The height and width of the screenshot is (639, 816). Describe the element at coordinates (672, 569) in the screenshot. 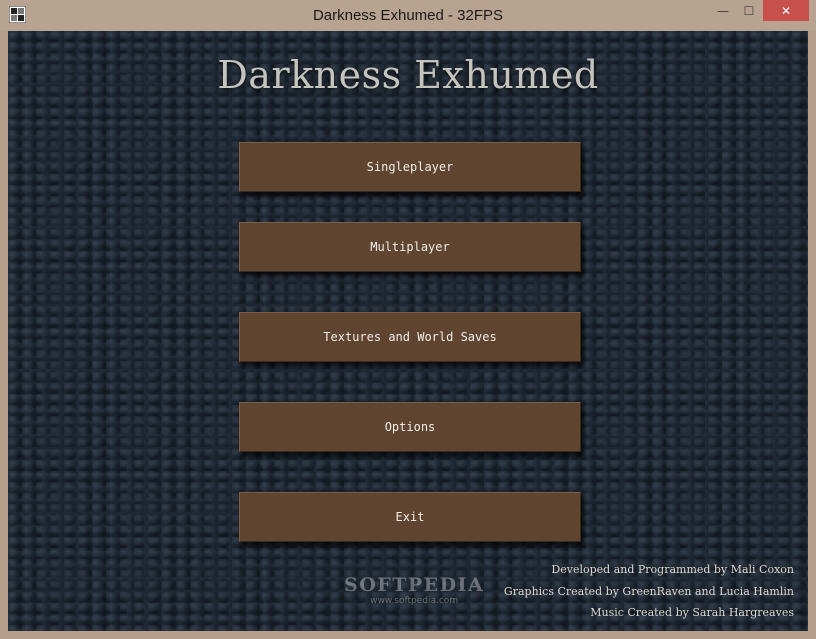

I see `credit-developer: Developed and Programmed by Mali Coxon` at that location.